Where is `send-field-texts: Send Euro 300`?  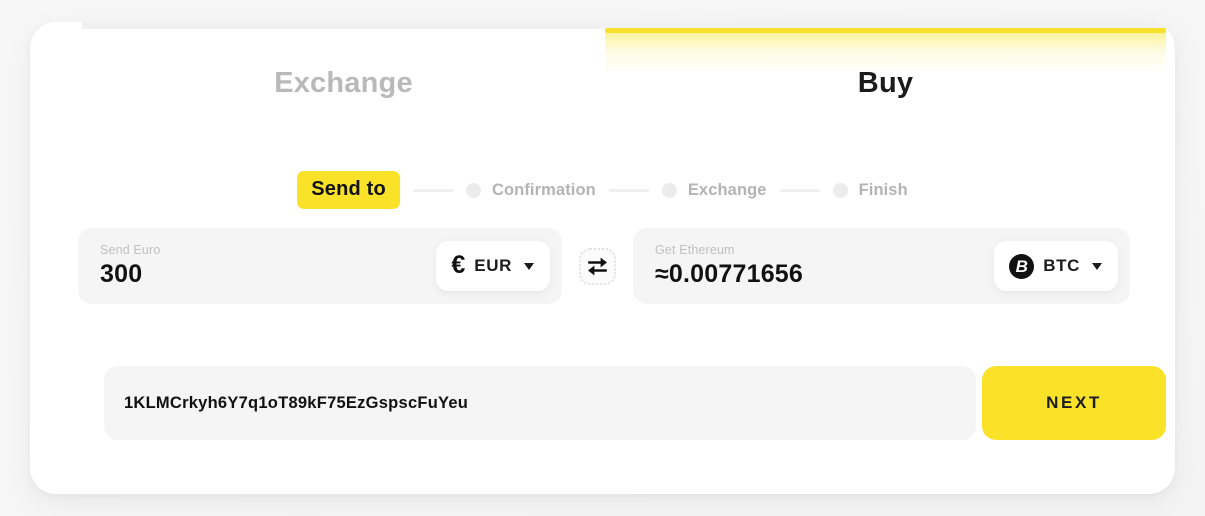
send-field-texts: Send Euro 300 is located at coordinates (268, 266).